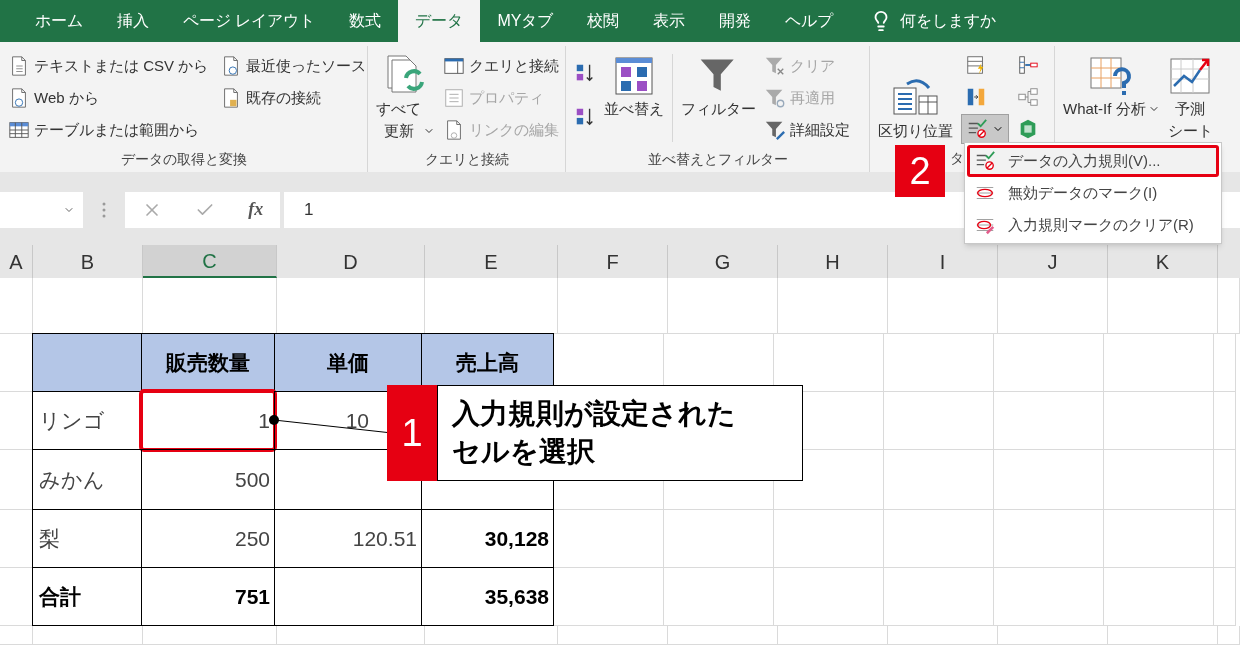  Describe the element at coordinates (293, 98) in the screenshot. I see `ribbon-button: 既存の接続` at that location.